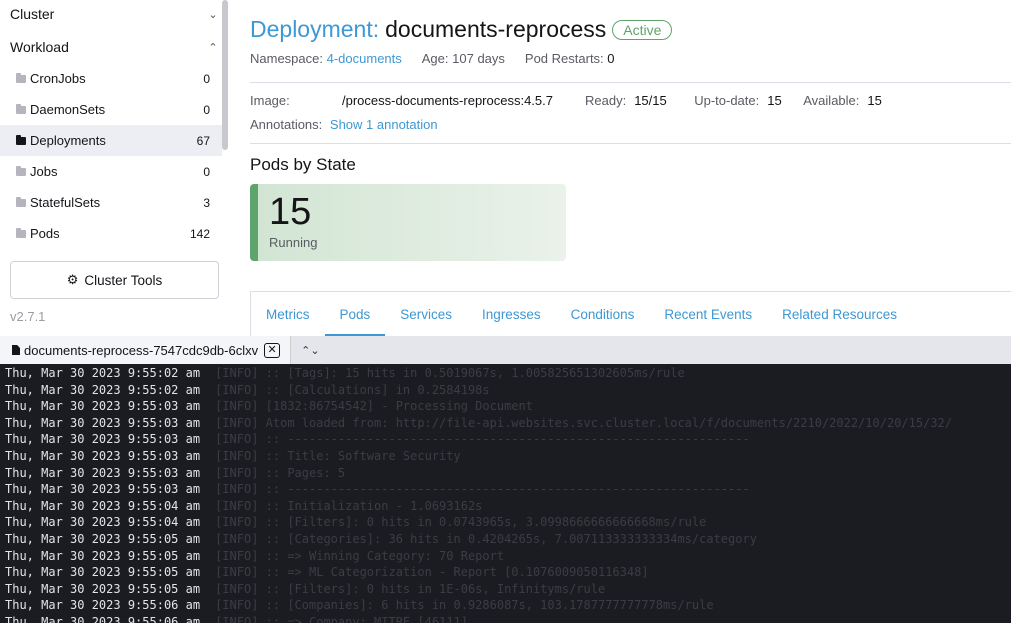  Describe the element at coordinates (341, 618) in the screenshot. I see `log-message: [INFO] :: => Company: MITRE [46111]` at that location.